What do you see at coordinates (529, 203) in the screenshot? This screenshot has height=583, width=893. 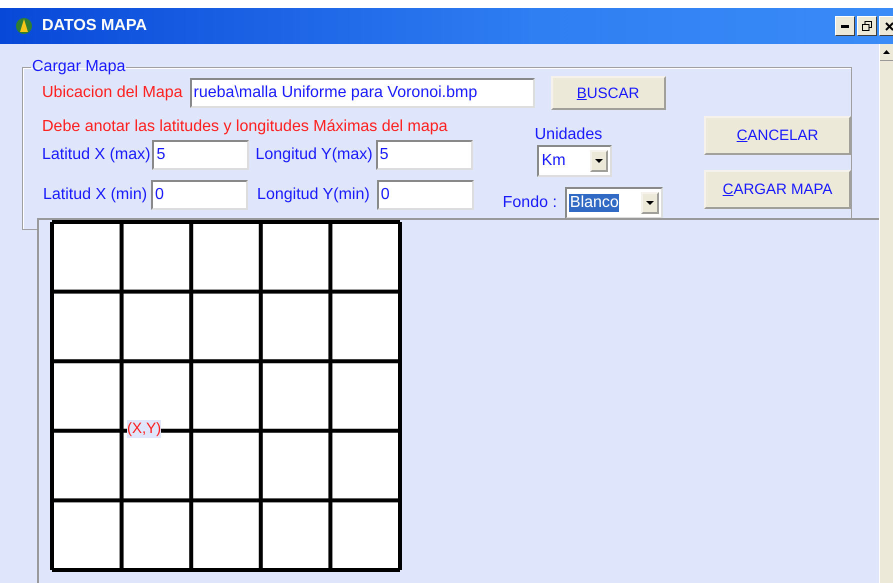 I see `background-label: Fondo :` at bounding box center [529, 203].